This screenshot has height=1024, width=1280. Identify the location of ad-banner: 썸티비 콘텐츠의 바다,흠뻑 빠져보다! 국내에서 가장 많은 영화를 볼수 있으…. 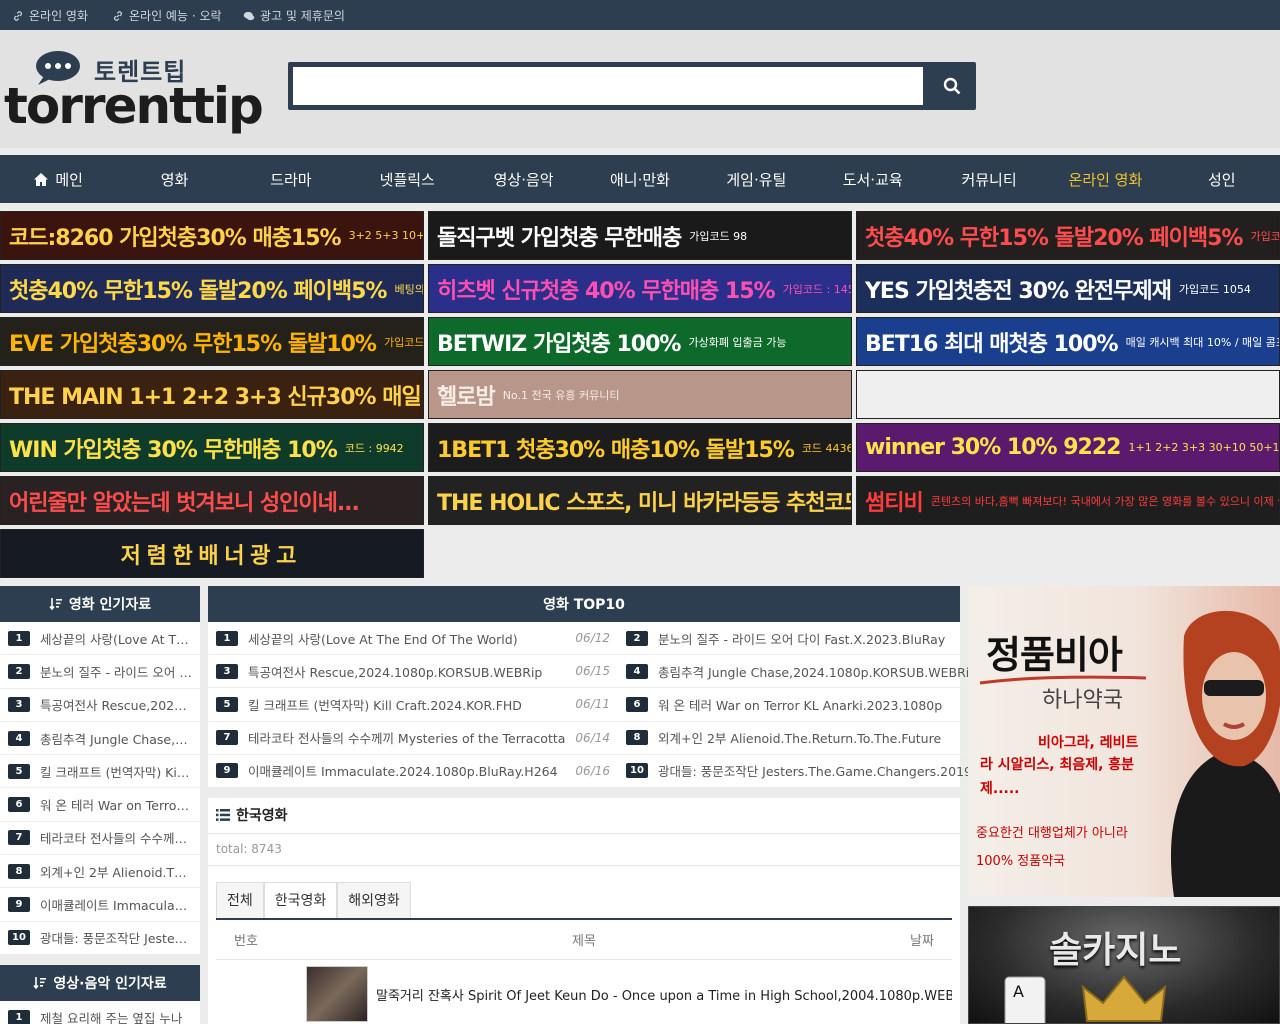
(1068, 500).